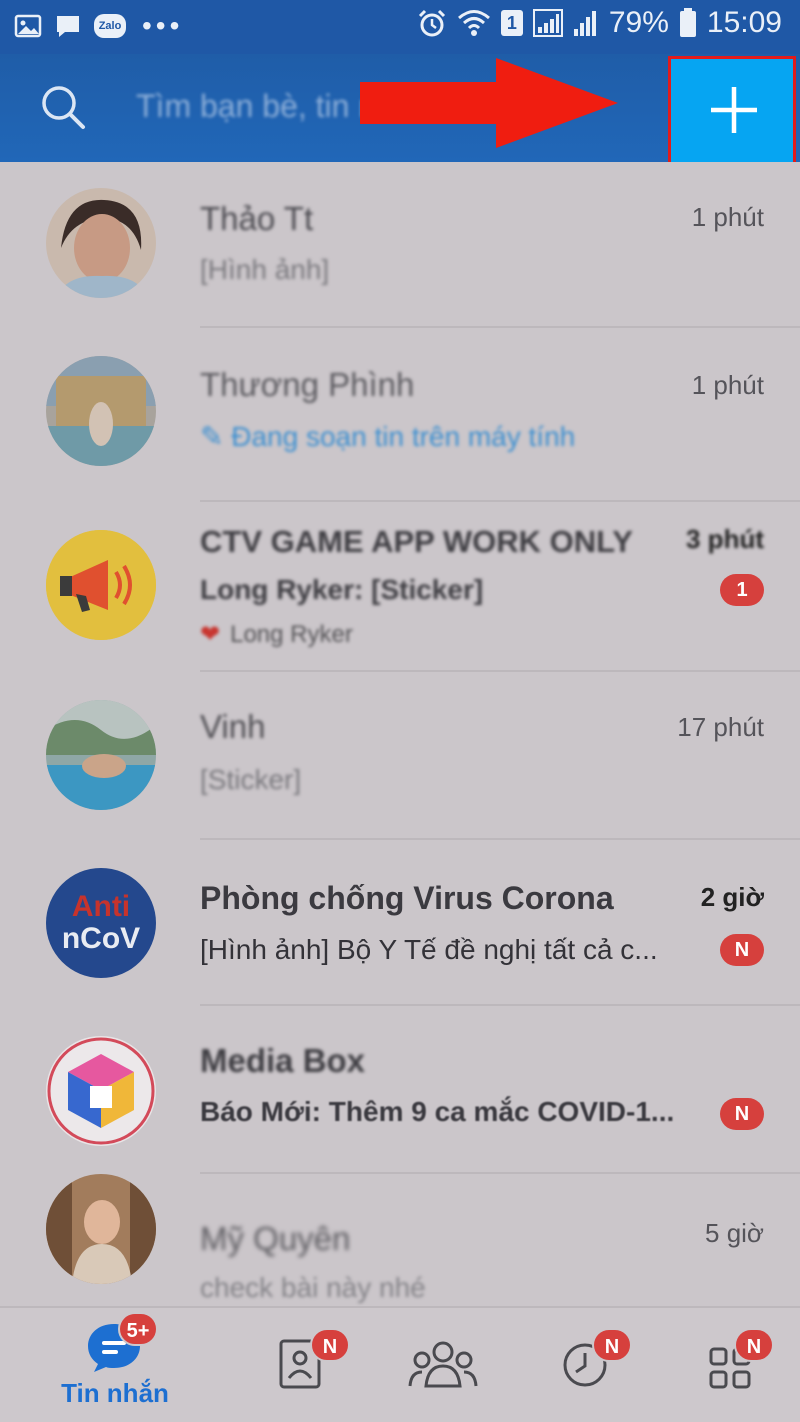 The image size is (800, 1422). I want to click on conversation-name: Phòng chống Virus Corona, so click(407, 898).